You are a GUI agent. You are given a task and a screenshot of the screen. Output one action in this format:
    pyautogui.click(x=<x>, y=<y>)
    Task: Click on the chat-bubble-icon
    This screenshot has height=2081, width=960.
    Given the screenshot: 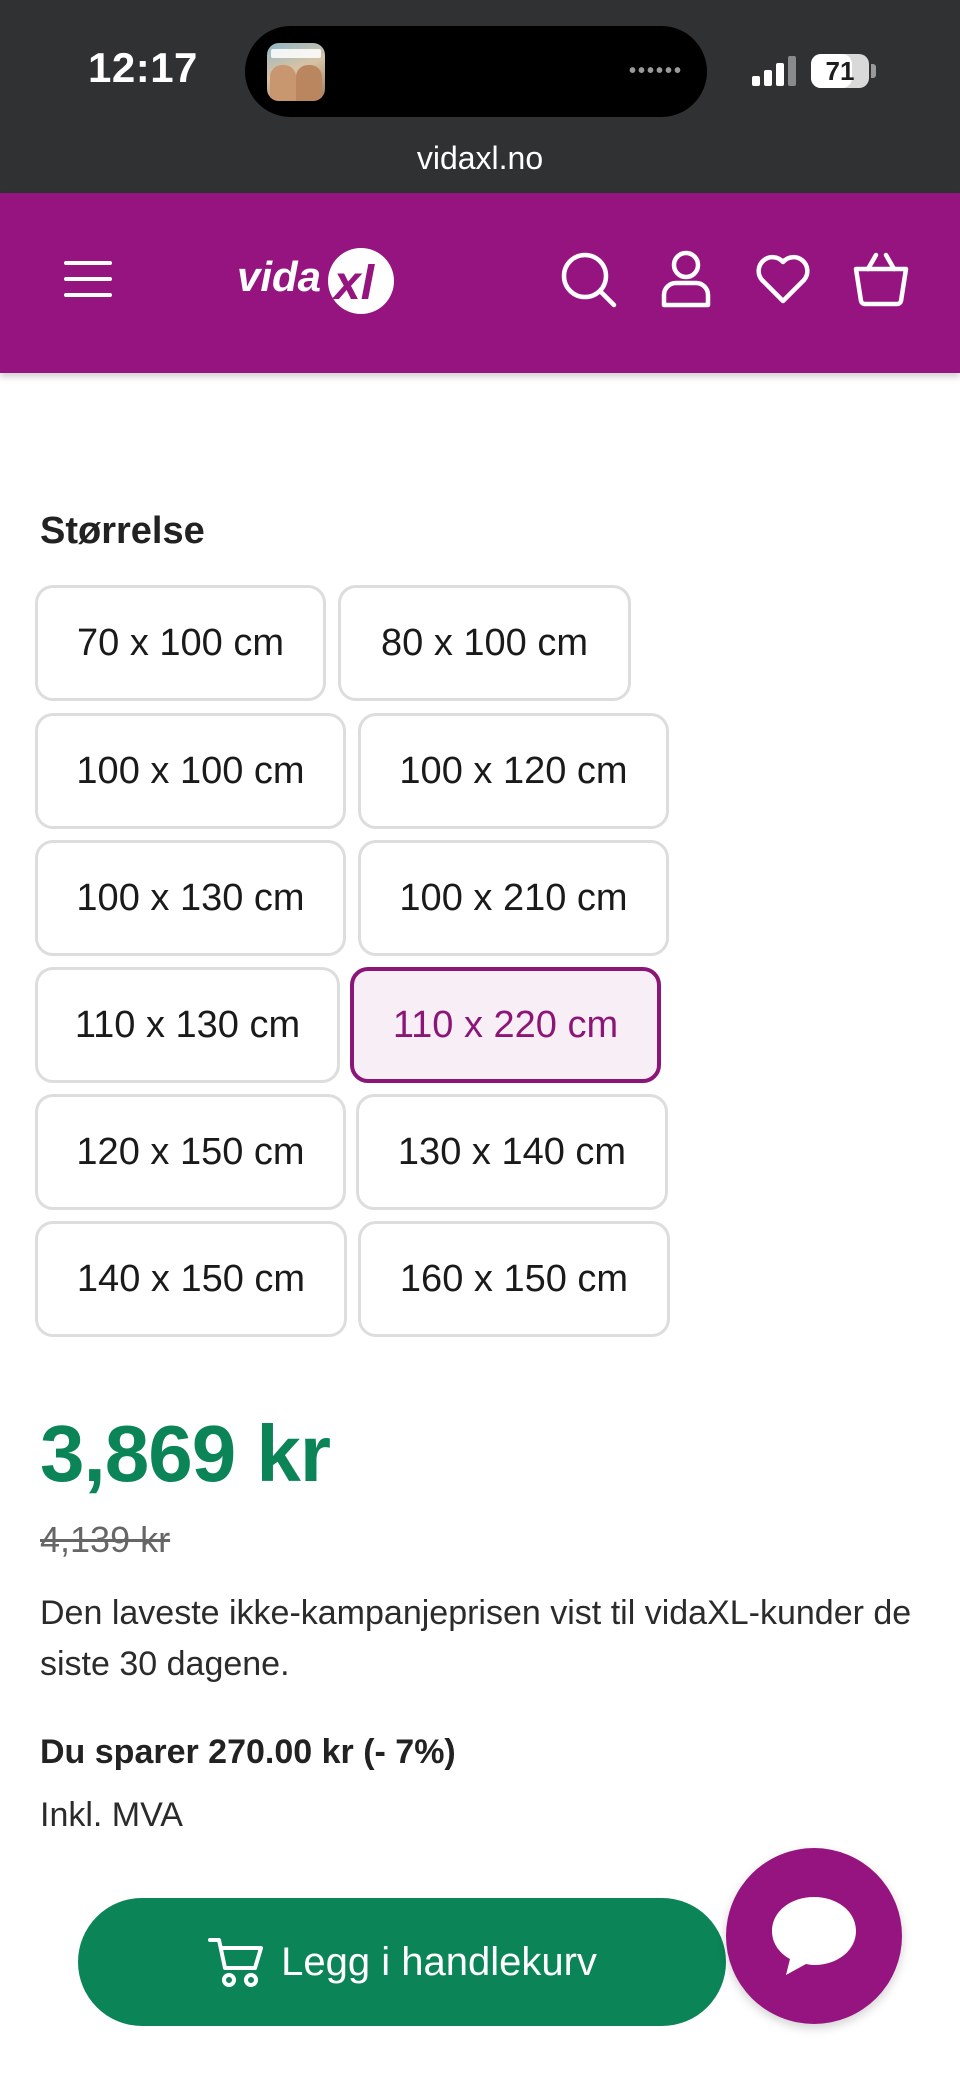 What is the action you would take?
    pyautogui.click(x=814, y=1936)
    